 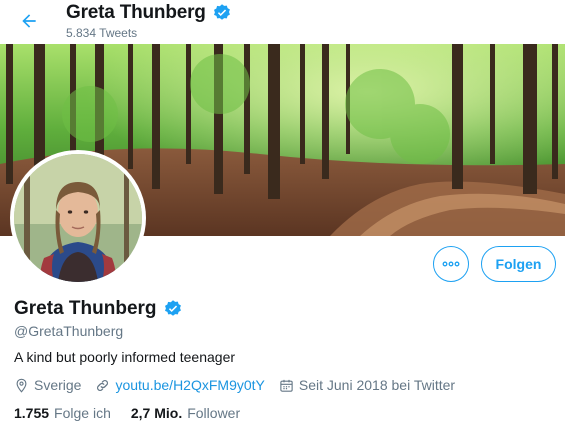 I want to click on joined-item: Seit Juni 2018 bei Twitter, so click(x=367, y=385).